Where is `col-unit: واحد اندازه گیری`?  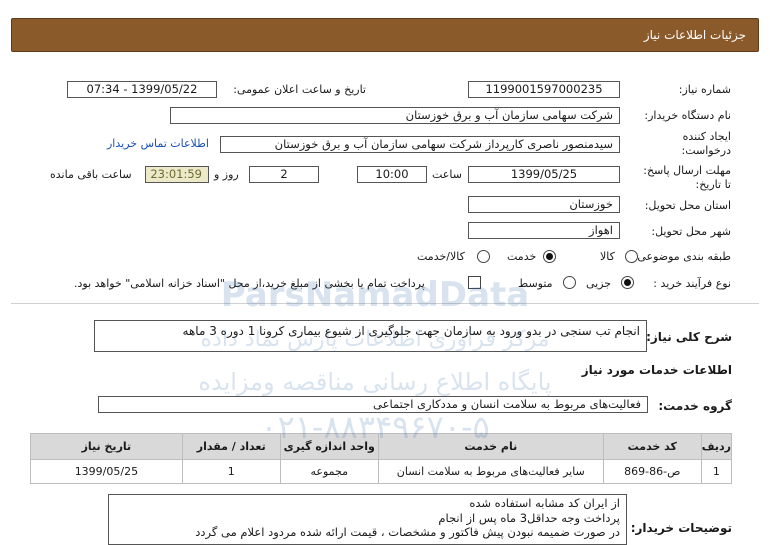 col-unit: واحد اندازه گیری is located at coordinates (329, 446).